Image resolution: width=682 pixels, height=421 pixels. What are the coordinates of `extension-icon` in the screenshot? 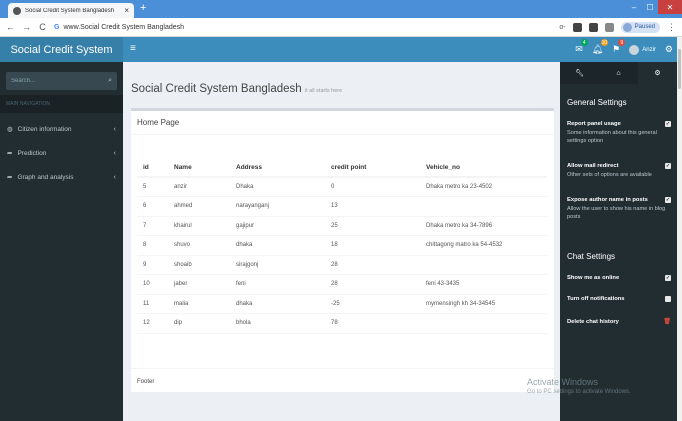 It's located at (577, 27).